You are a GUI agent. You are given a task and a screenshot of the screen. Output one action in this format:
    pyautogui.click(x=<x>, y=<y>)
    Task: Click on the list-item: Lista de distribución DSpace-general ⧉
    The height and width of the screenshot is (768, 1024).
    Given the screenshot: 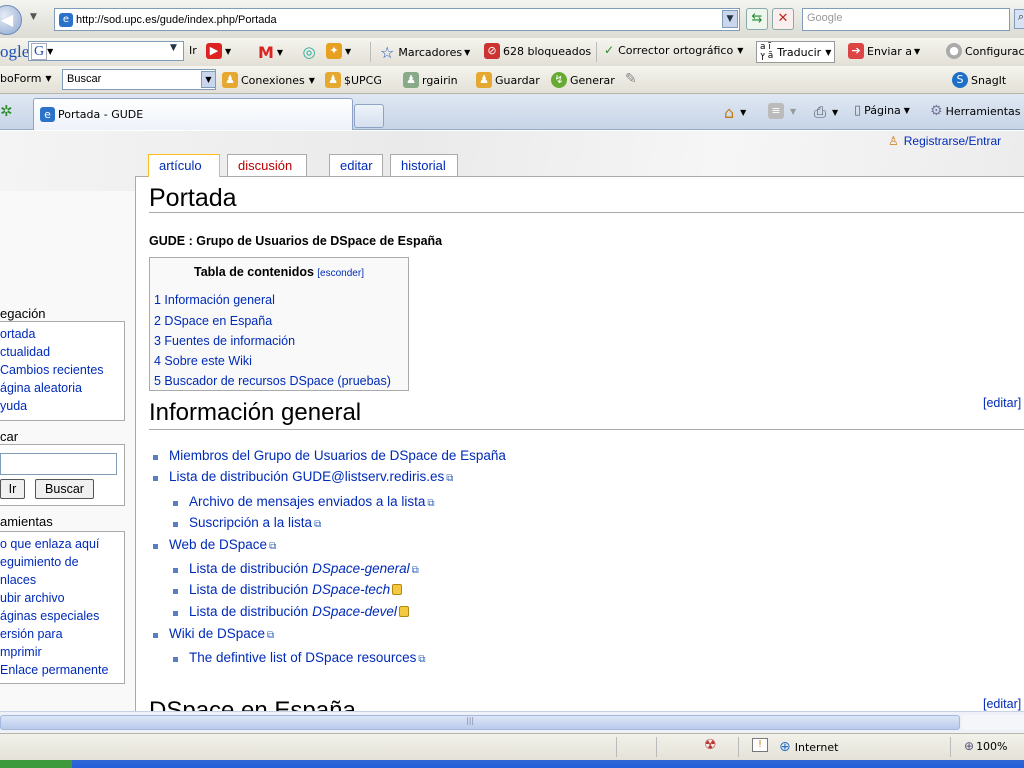 What is the action you would take?
    pyautogui.click(x=296, y=568)
    